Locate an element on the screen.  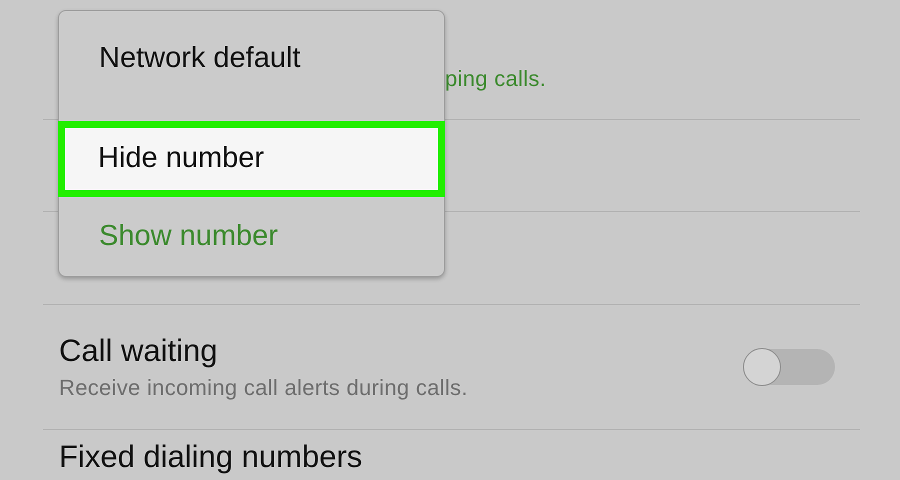
highlighted-menu-option: Hide number is located at coordinates (251, 159).